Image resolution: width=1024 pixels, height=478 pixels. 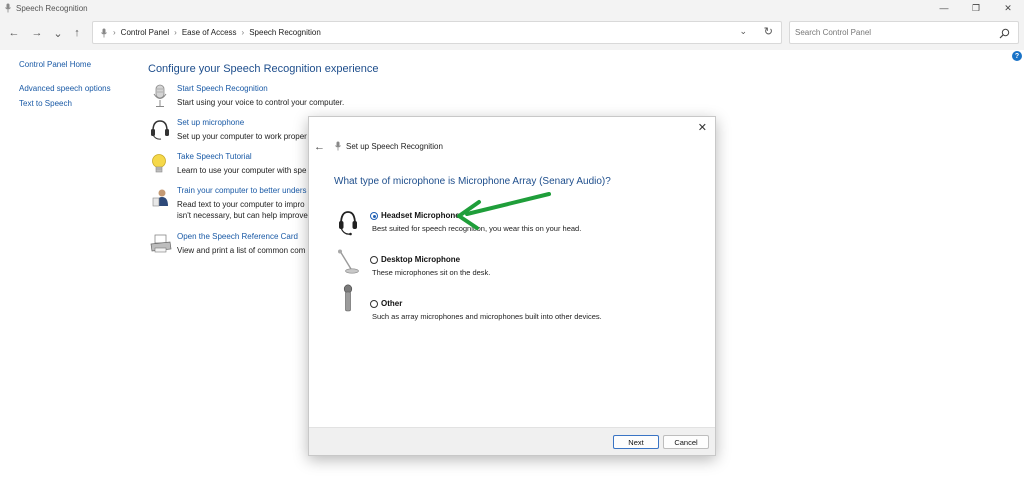 I want to click on cancel-button: Cancel, so click(x=686, y=442).